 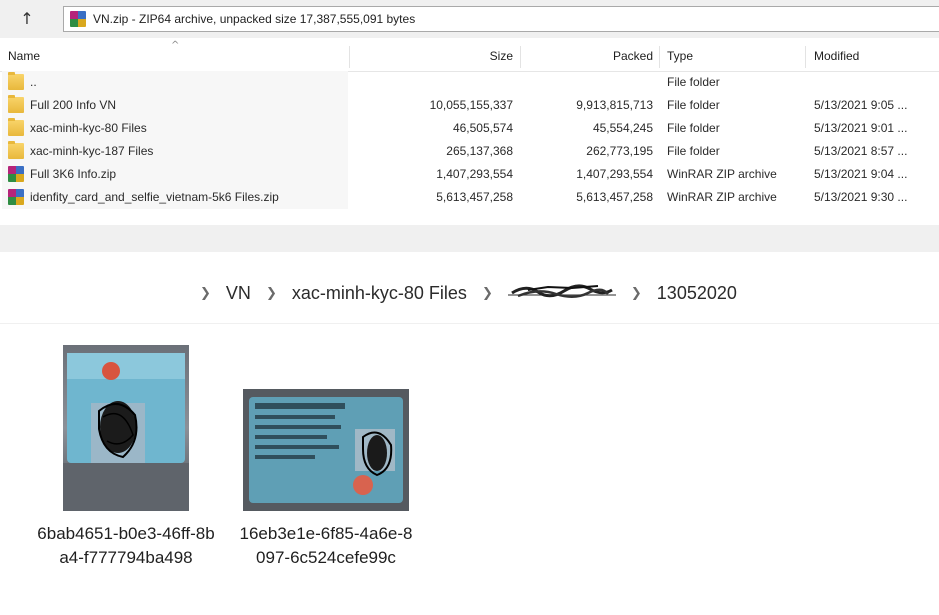 What do you see at coordinates (619, 151) in the screenshot?
I see `row-packed: 262,773,195` at bounding box center [619, 151].